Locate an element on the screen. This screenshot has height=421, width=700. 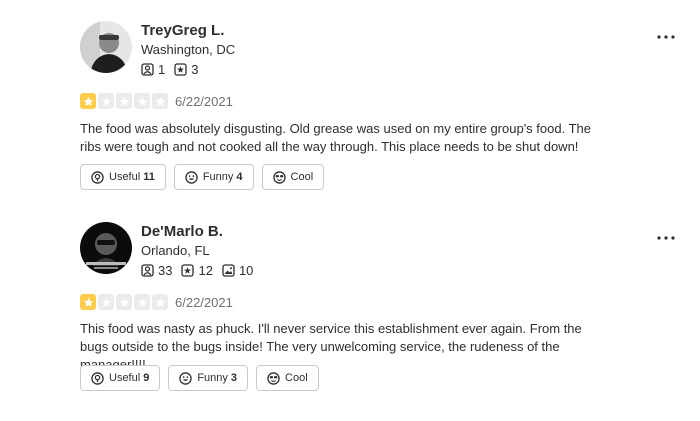
user-stats: 33 12 10 is located at coordinates (201, 270).